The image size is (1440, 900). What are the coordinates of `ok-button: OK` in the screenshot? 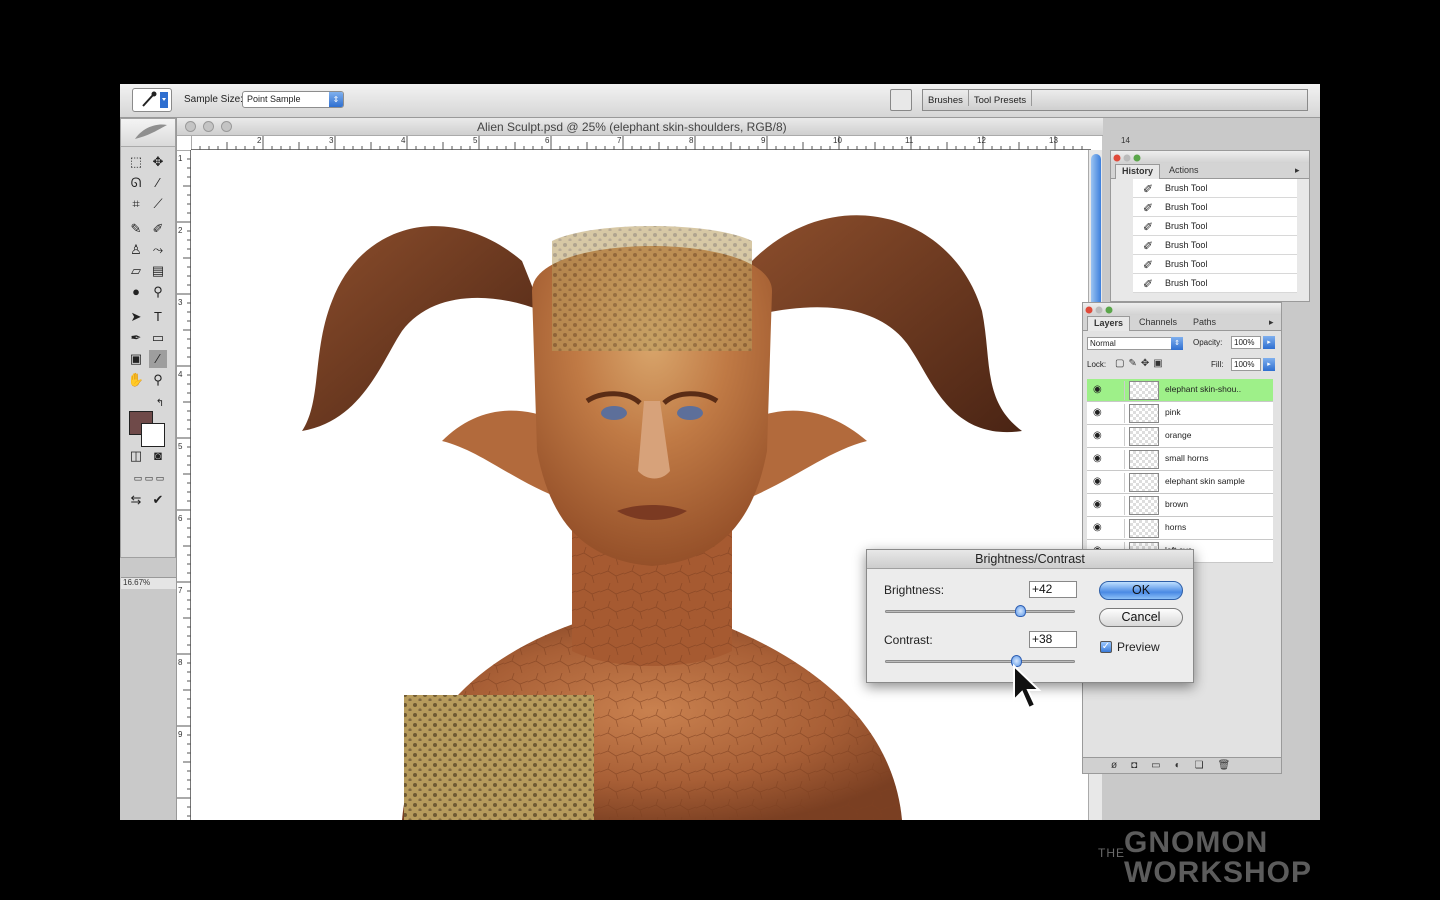 It's located at (1141, 590).